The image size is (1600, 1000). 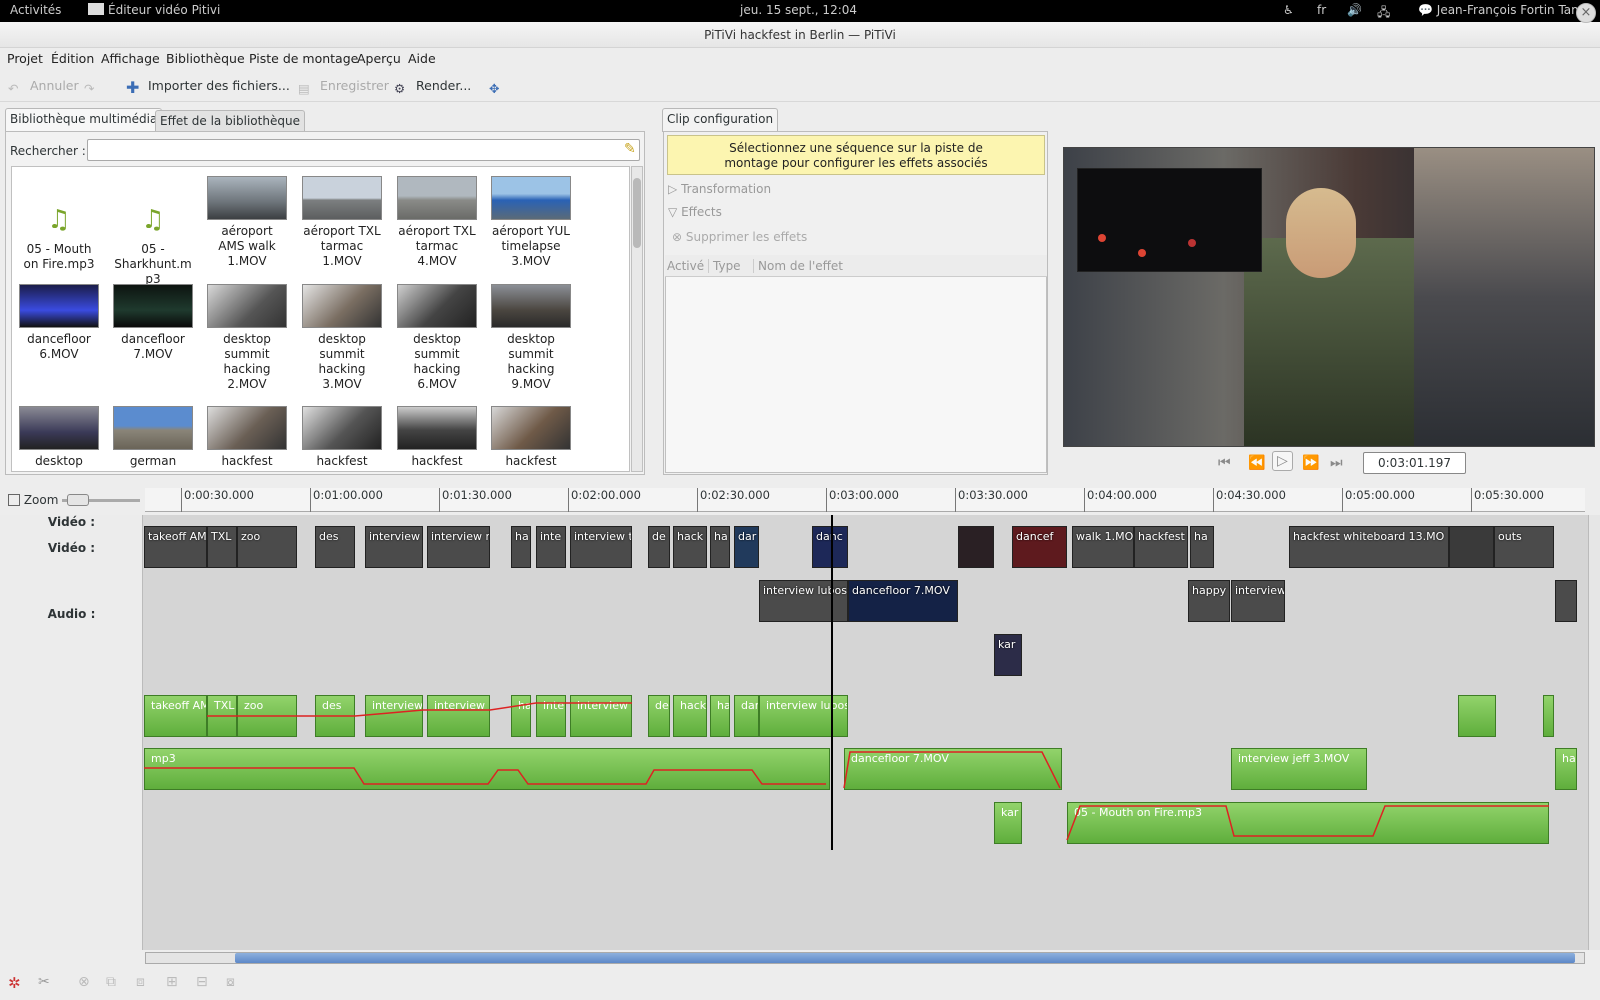 I want to click on delete-icon: ⊗, so click(x=84, y=982).